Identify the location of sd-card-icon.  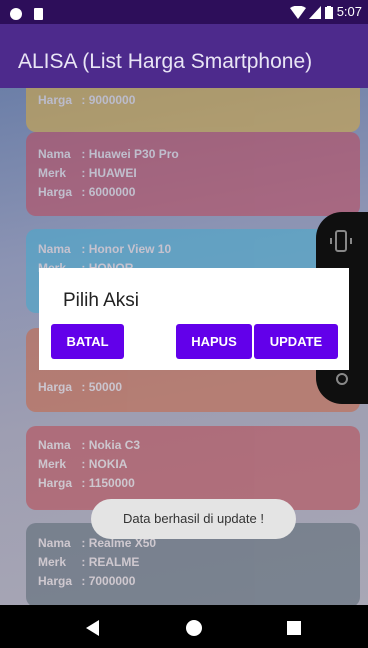
(38, 13).